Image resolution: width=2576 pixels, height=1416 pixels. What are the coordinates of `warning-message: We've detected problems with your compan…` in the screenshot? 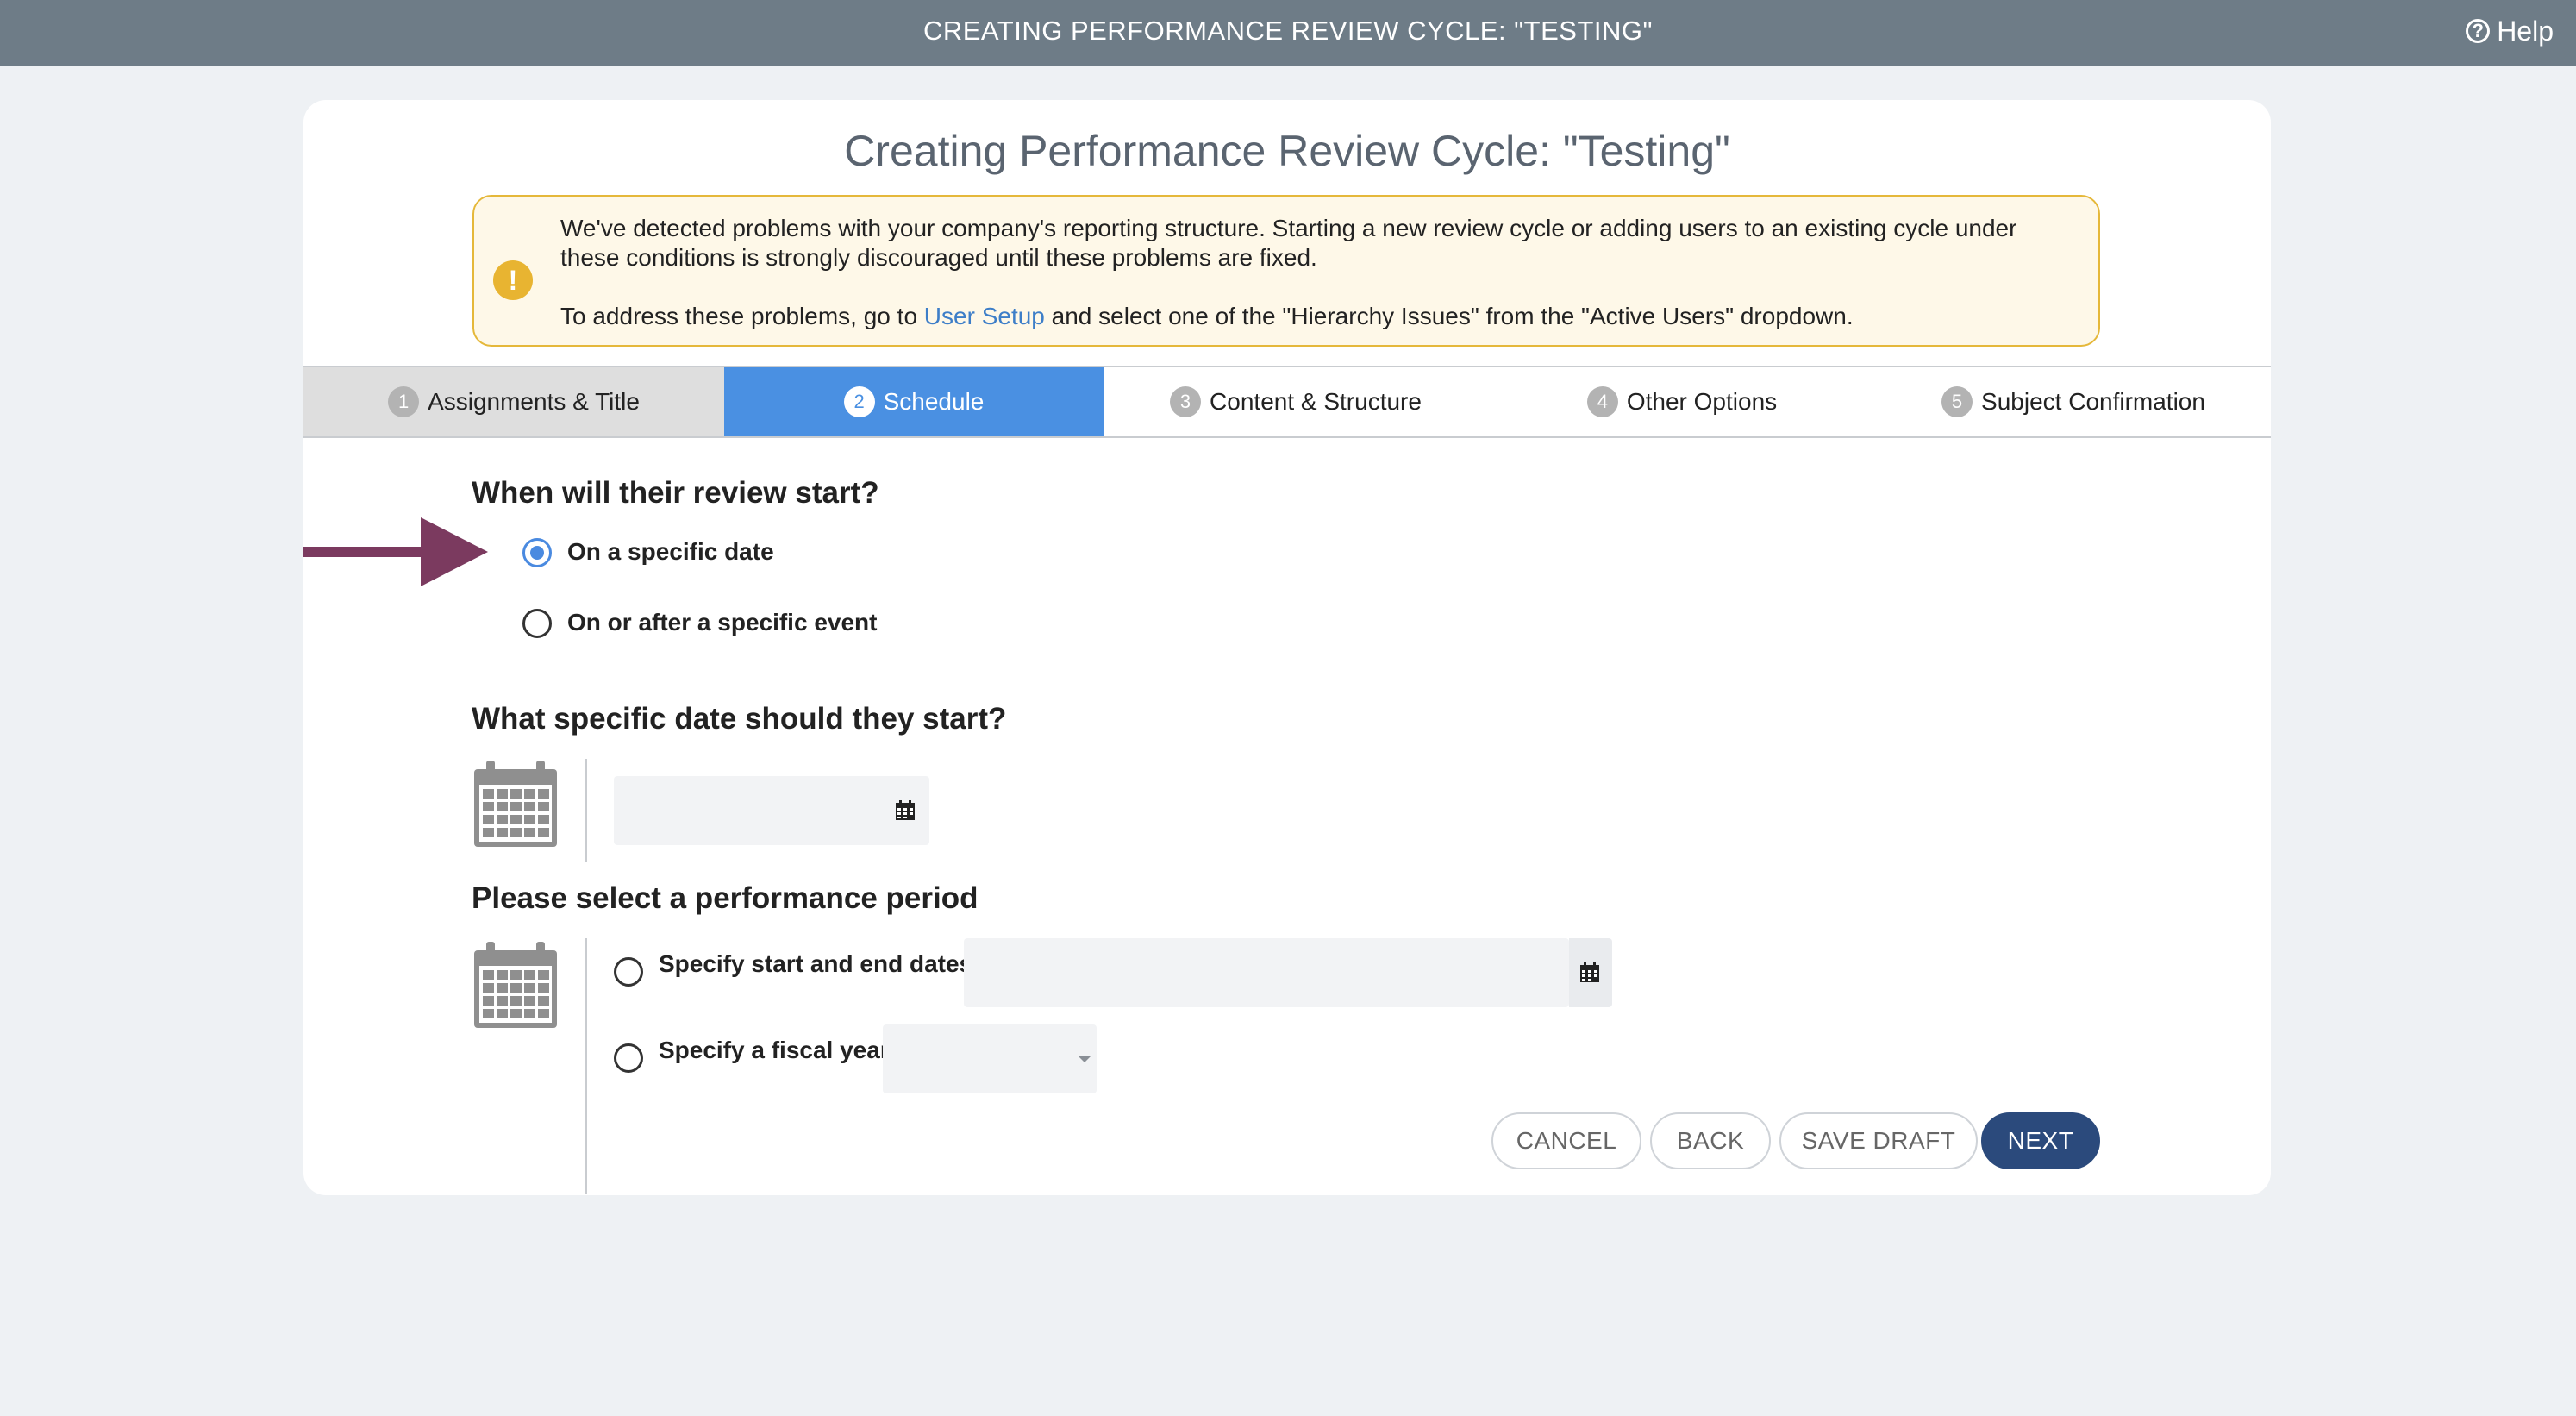 It's located at (1289, 243).